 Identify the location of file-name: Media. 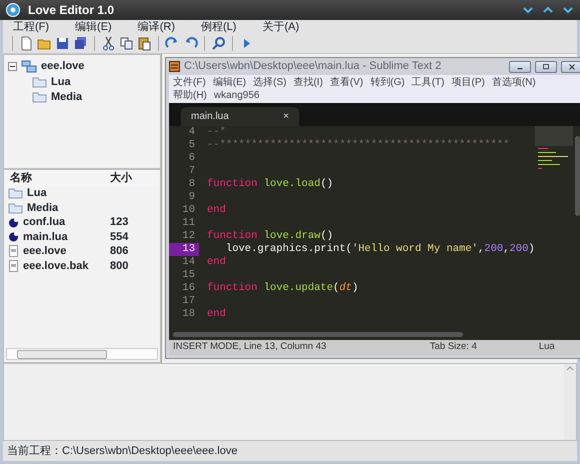
(42, 208).